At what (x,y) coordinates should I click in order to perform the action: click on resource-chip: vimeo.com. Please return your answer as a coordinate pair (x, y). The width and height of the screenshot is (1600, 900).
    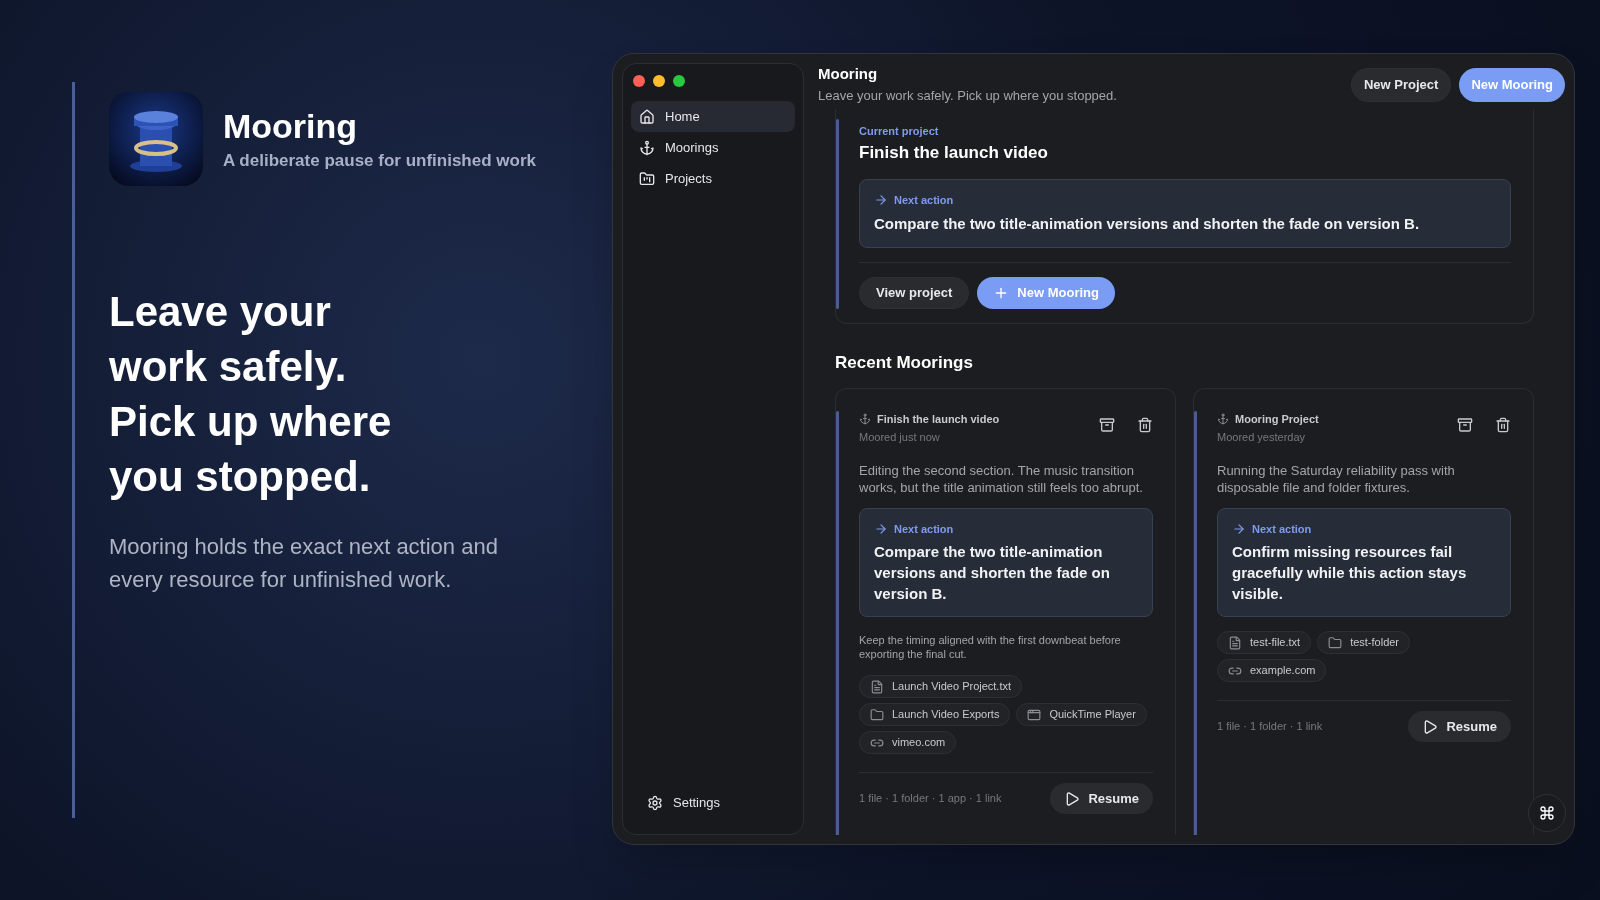
    Looking at the image, I should click on (908, 742).